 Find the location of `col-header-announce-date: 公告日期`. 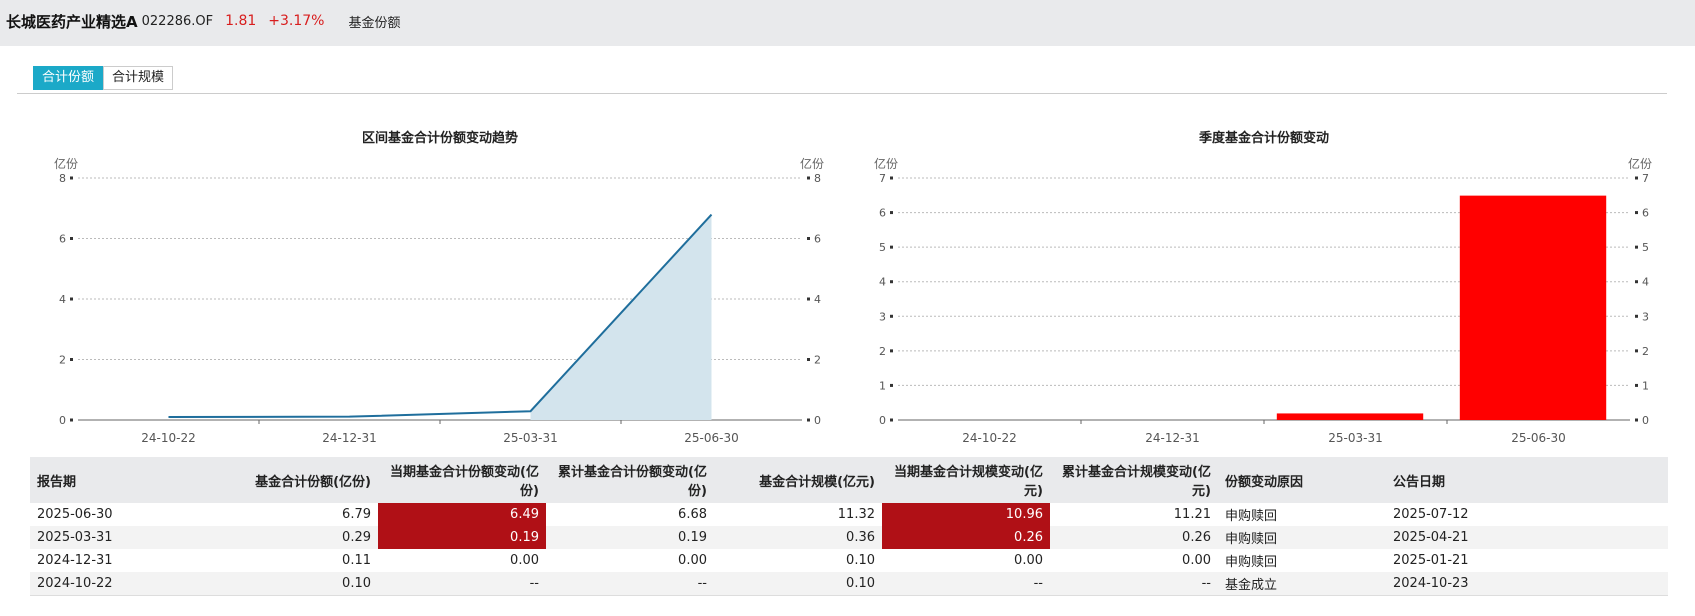

col-header-announce-date: 公告日期 is located at coordinates (1527, 480).